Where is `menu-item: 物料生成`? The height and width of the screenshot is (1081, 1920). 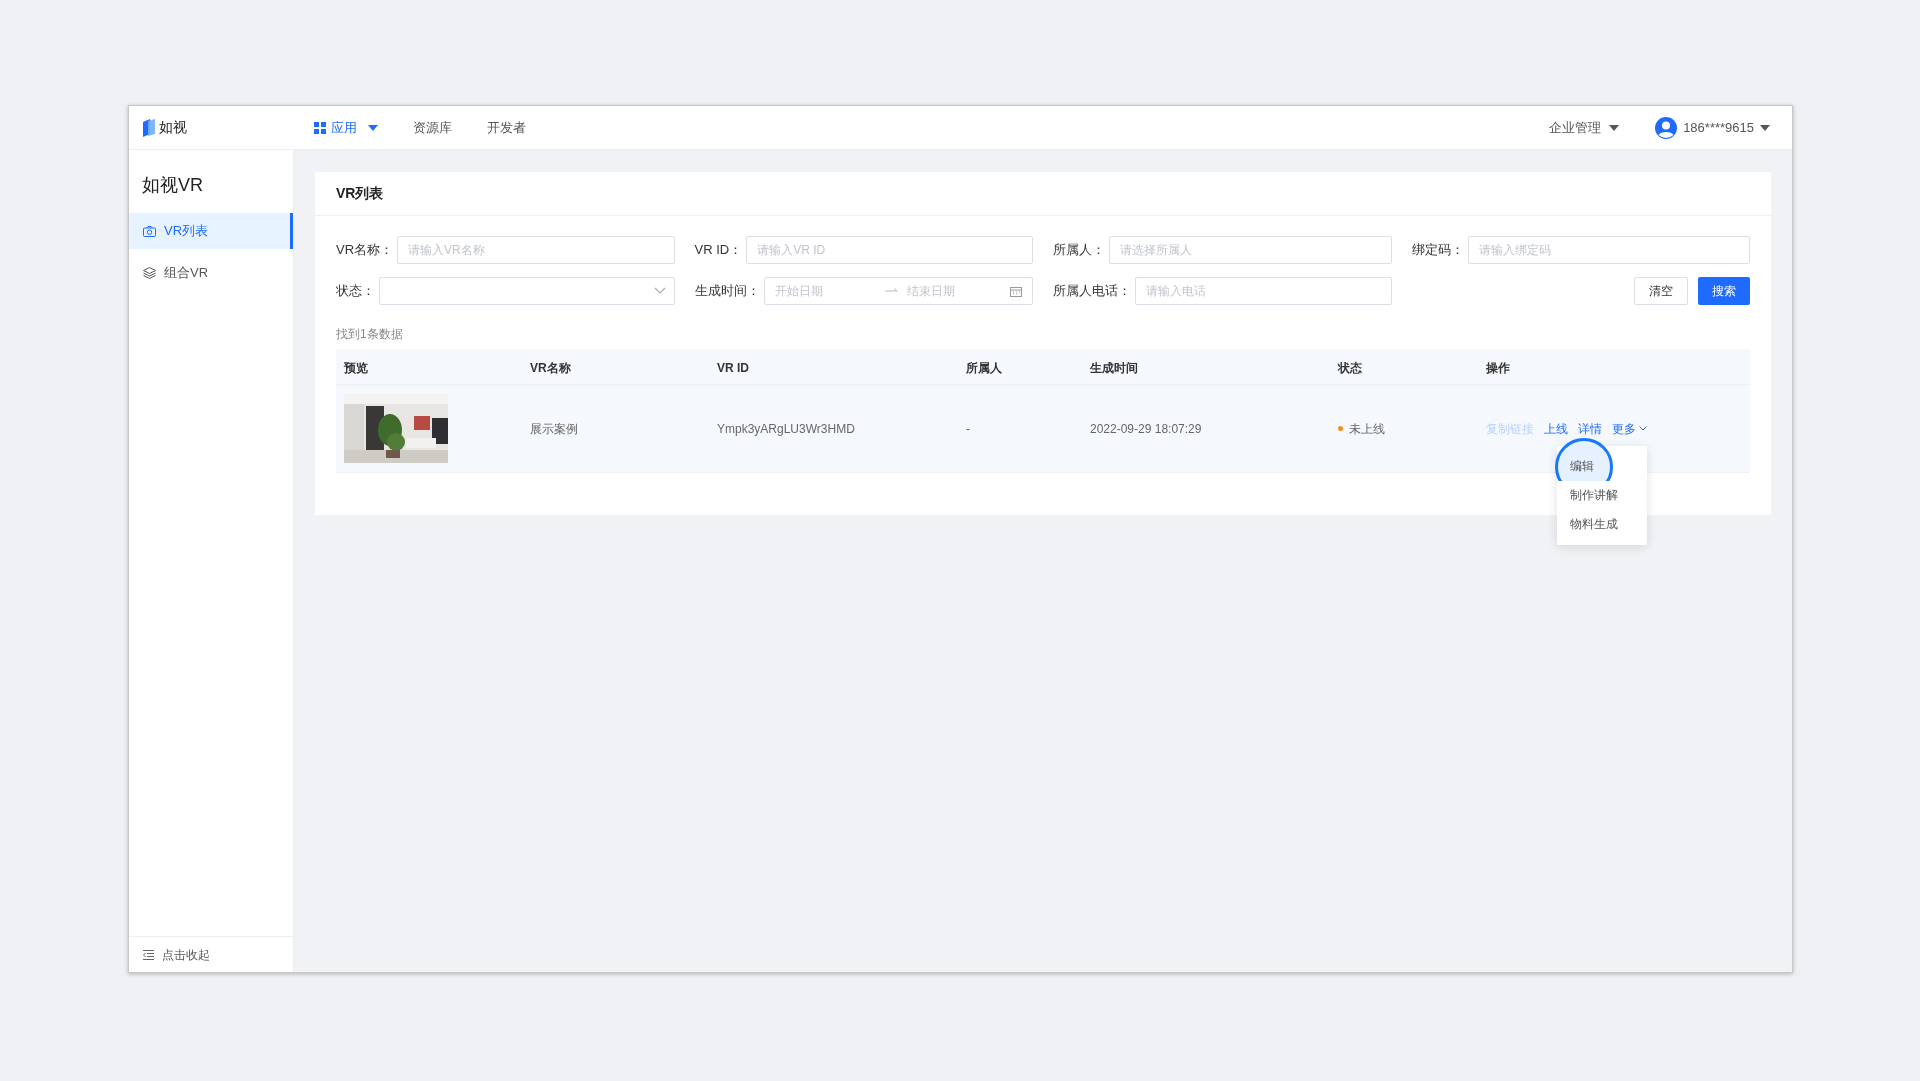
menu-item: 物料生成 is located at coordinates (1602, 524).